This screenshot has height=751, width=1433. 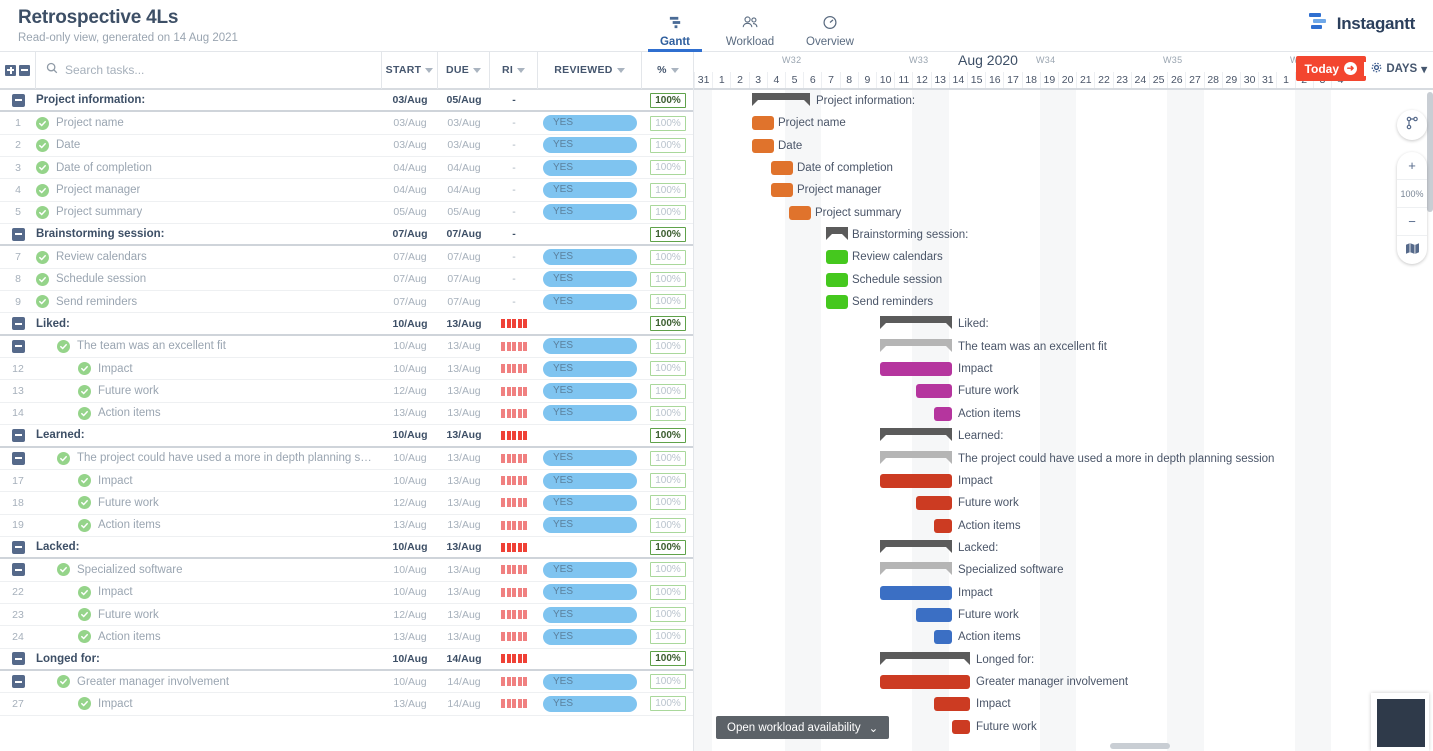 I want to click on table-row: Liked: 10/Aug 13/Aug 100%, so click(x=347, y=324).